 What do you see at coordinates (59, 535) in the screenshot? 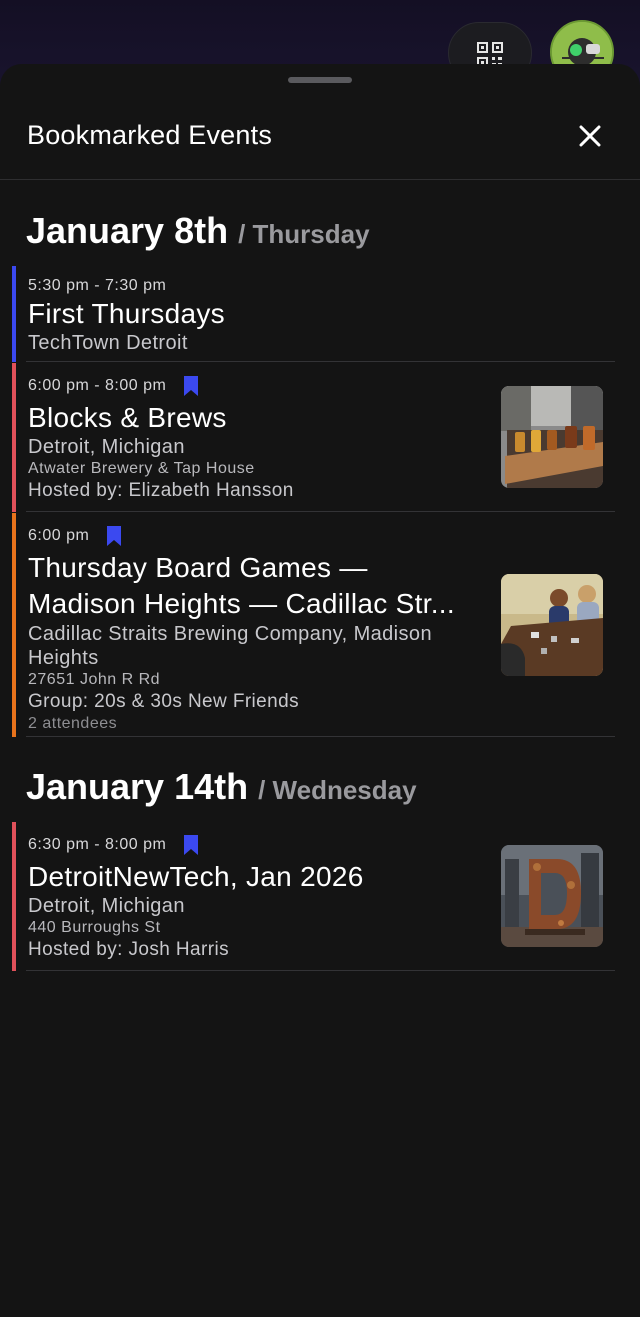
I see `event-time: 6:00 pm` at bounding box center [59, 535].